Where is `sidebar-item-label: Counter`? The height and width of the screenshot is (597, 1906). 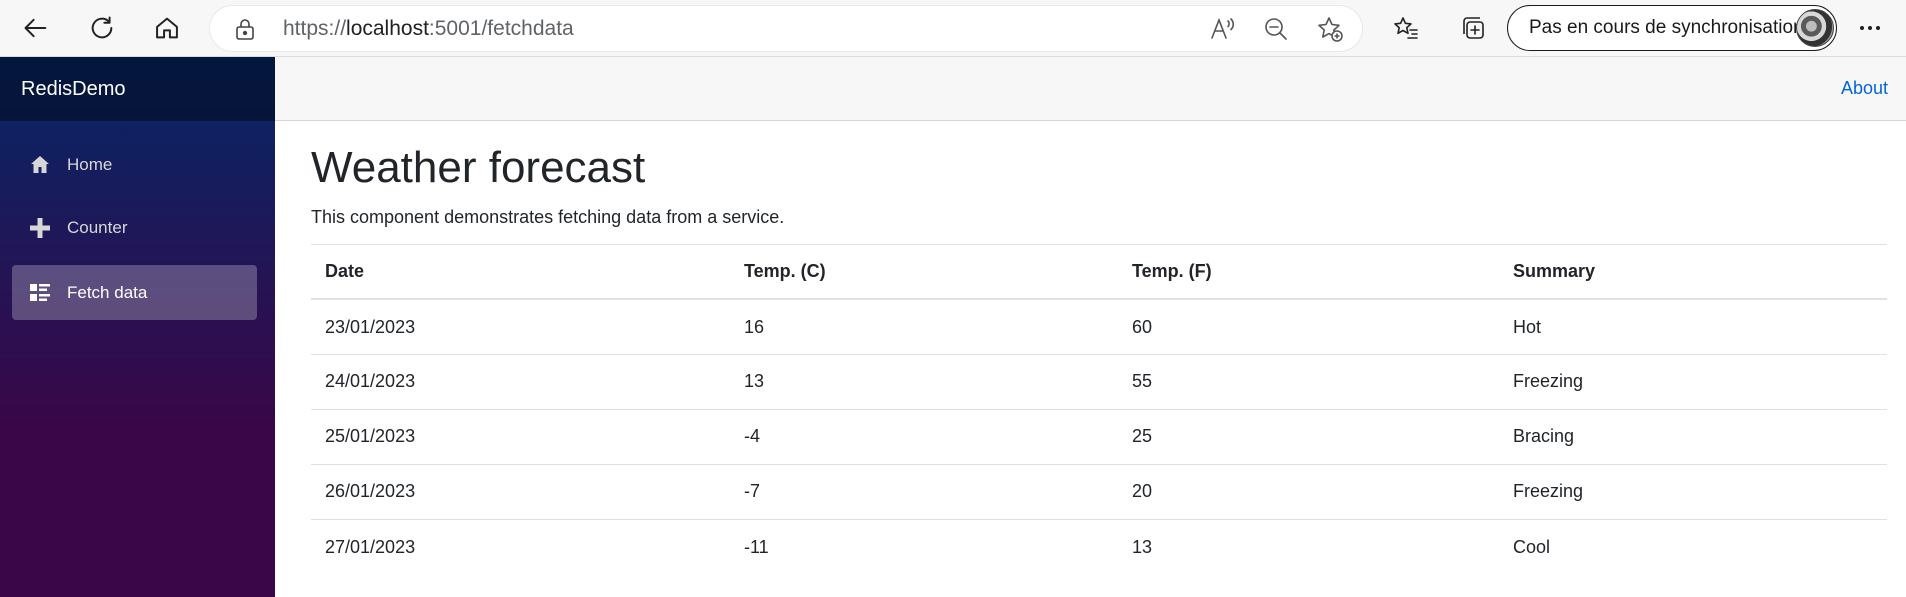
sidebar-item-label: Counter is located at coordinates (97, 227).